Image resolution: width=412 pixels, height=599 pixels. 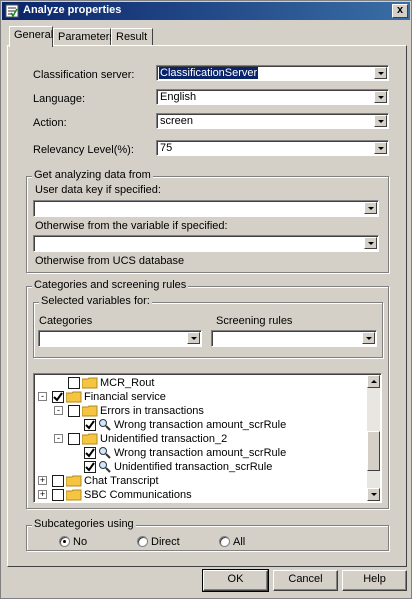 I want to click on tree-item-errors-in-transactions: - Errors in transactions, so click(x=201, y=411).